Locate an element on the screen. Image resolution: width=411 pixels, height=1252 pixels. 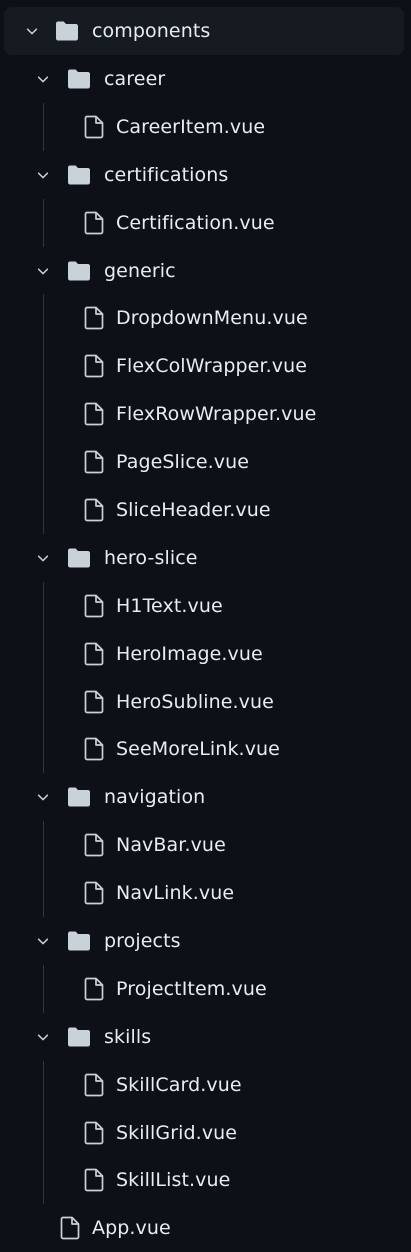
file-label: SkillCard.vue is located at coordinates (179, 1084).